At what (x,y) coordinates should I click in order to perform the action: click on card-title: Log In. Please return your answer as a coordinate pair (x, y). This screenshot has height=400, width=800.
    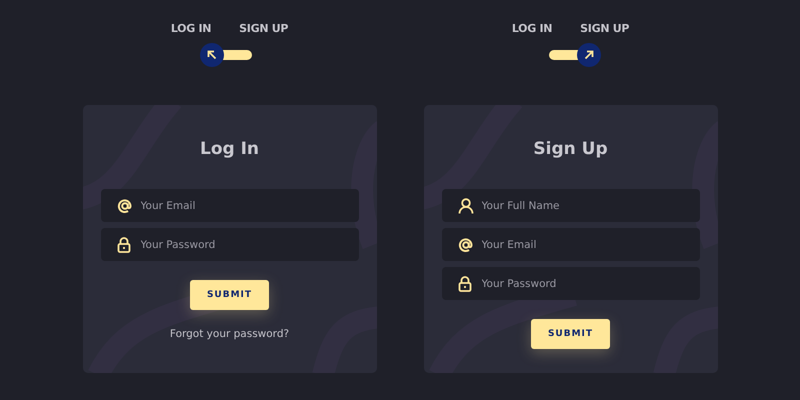
    Looking at the image, I should click on (230, 149).